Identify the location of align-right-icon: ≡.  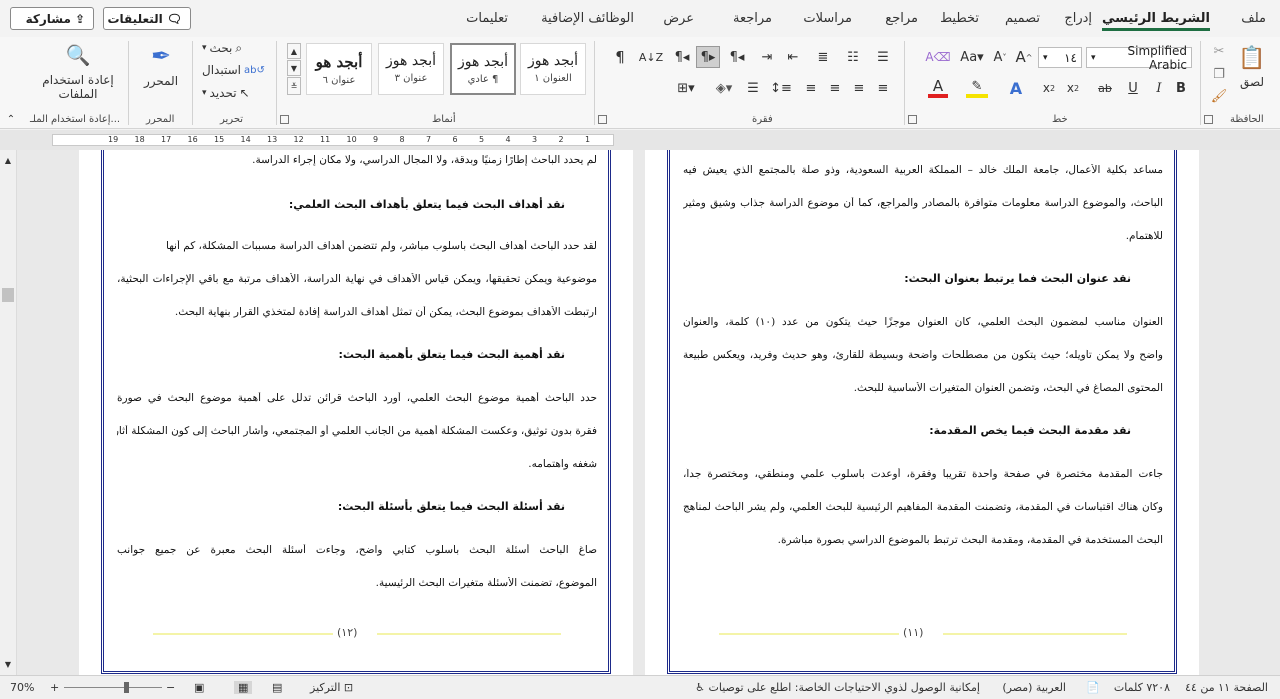
(883, 88).